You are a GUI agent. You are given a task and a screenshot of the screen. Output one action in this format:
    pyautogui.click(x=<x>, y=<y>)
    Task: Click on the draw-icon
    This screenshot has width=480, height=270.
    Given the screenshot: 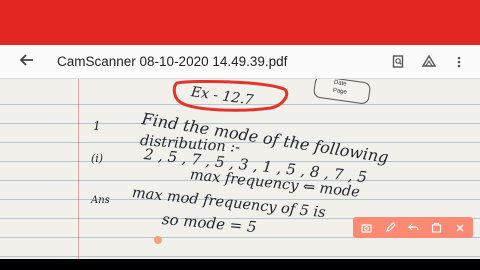 What is the action you would take?
    pyautogui.click(x=390, y=227)
    